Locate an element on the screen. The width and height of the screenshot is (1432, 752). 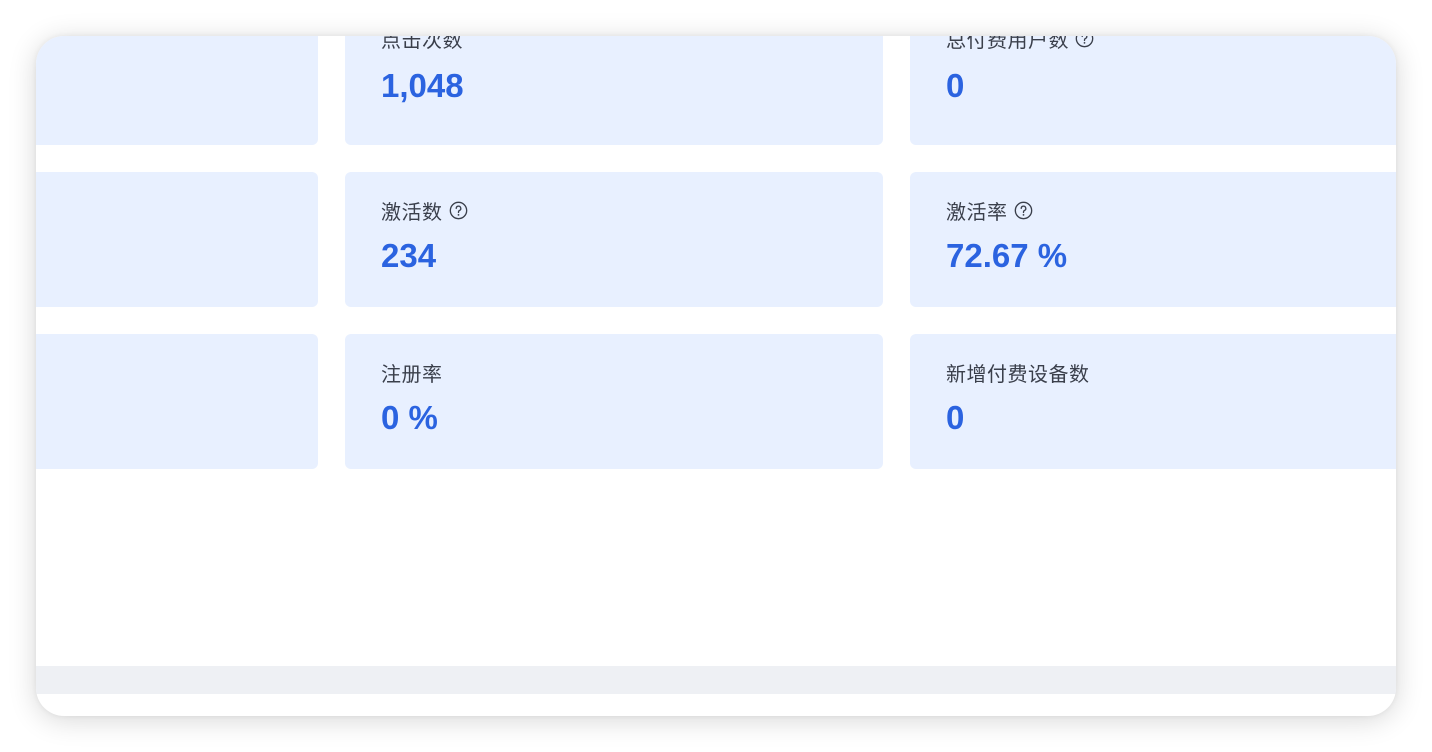
stat-card-clicks: 点击次数 1,048 is located at coordinates (614, 90).